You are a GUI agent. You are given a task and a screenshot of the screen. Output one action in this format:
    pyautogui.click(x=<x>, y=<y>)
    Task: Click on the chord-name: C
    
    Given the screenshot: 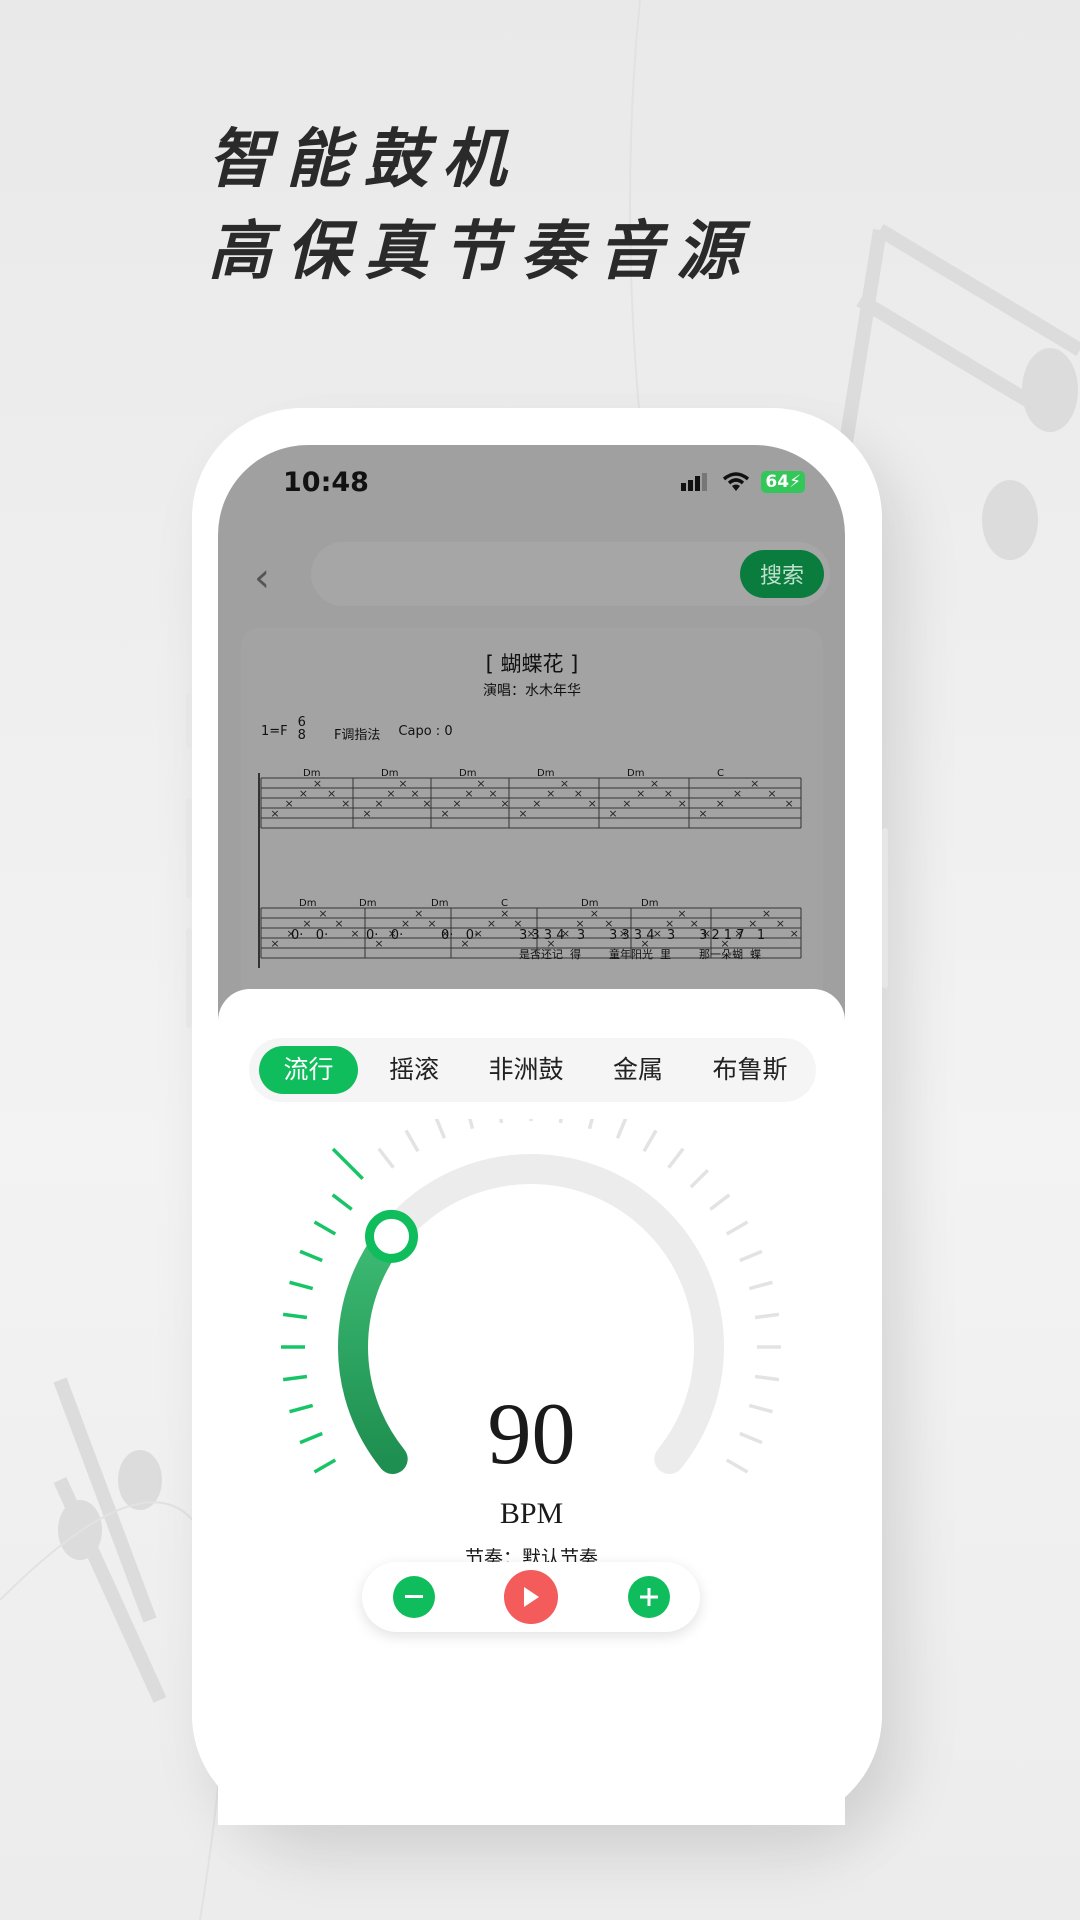 What is the action you would take?
    pyautogui.click(x=720, y=773)
    